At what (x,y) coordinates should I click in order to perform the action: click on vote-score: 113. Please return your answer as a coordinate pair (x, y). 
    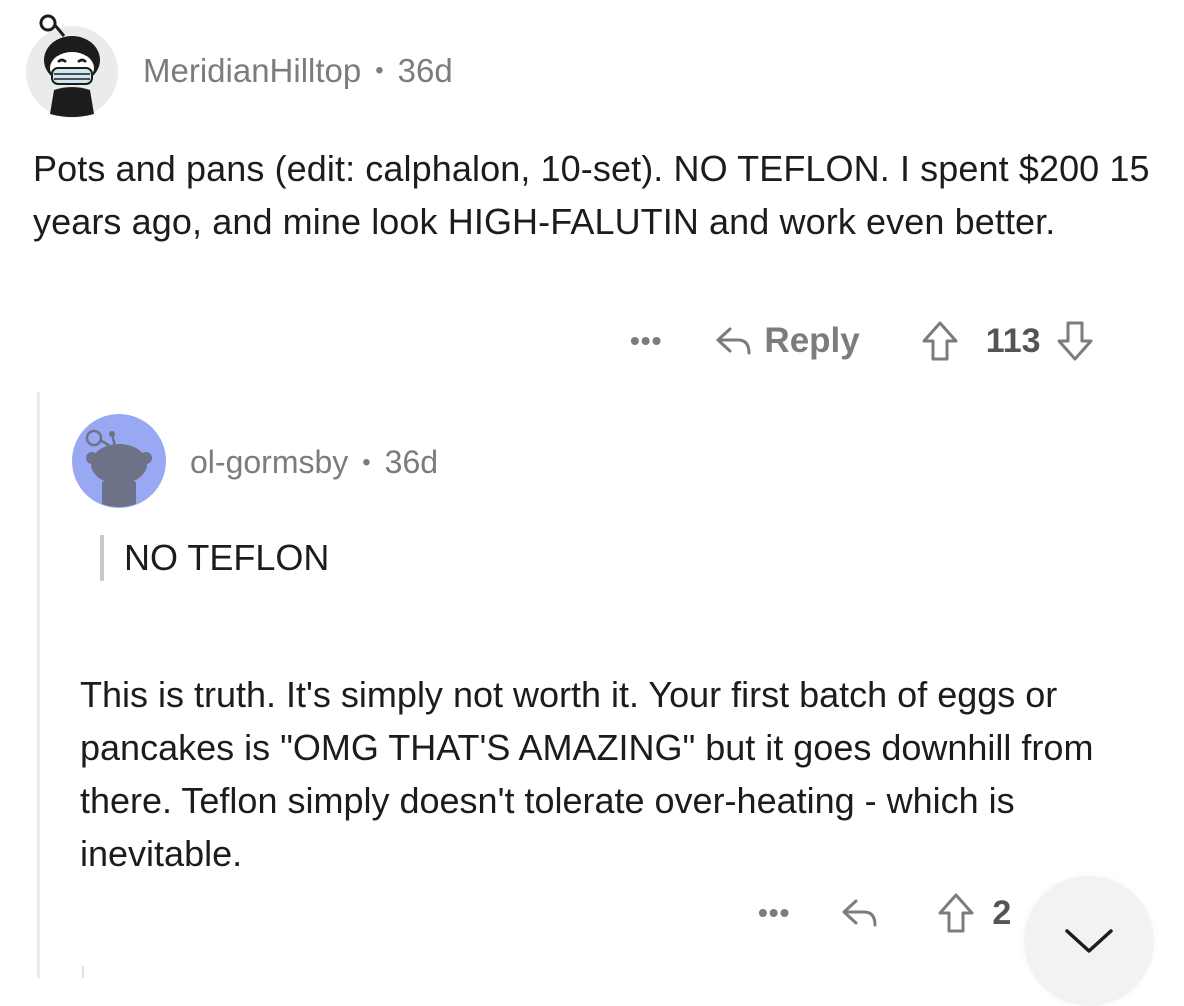
    Looking at the image, I should click on (1013, 340).